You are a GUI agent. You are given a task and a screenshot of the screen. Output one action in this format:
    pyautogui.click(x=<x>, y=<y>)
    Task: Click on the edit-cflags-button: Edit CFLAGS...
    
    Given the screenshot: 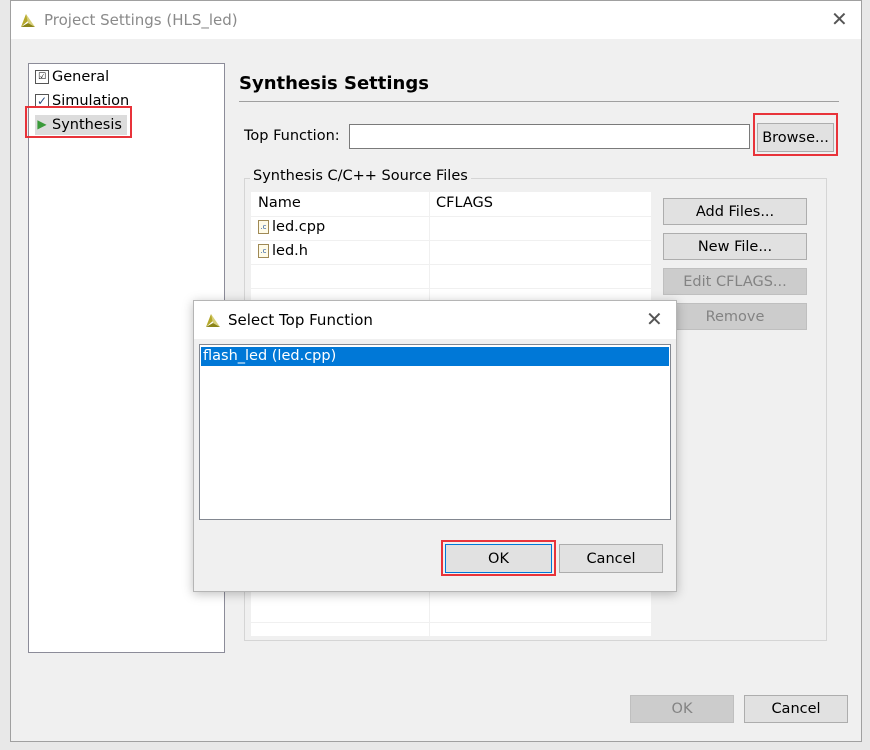 What is the action you would take?
    pyautogui.click(x=735, y=281)
    